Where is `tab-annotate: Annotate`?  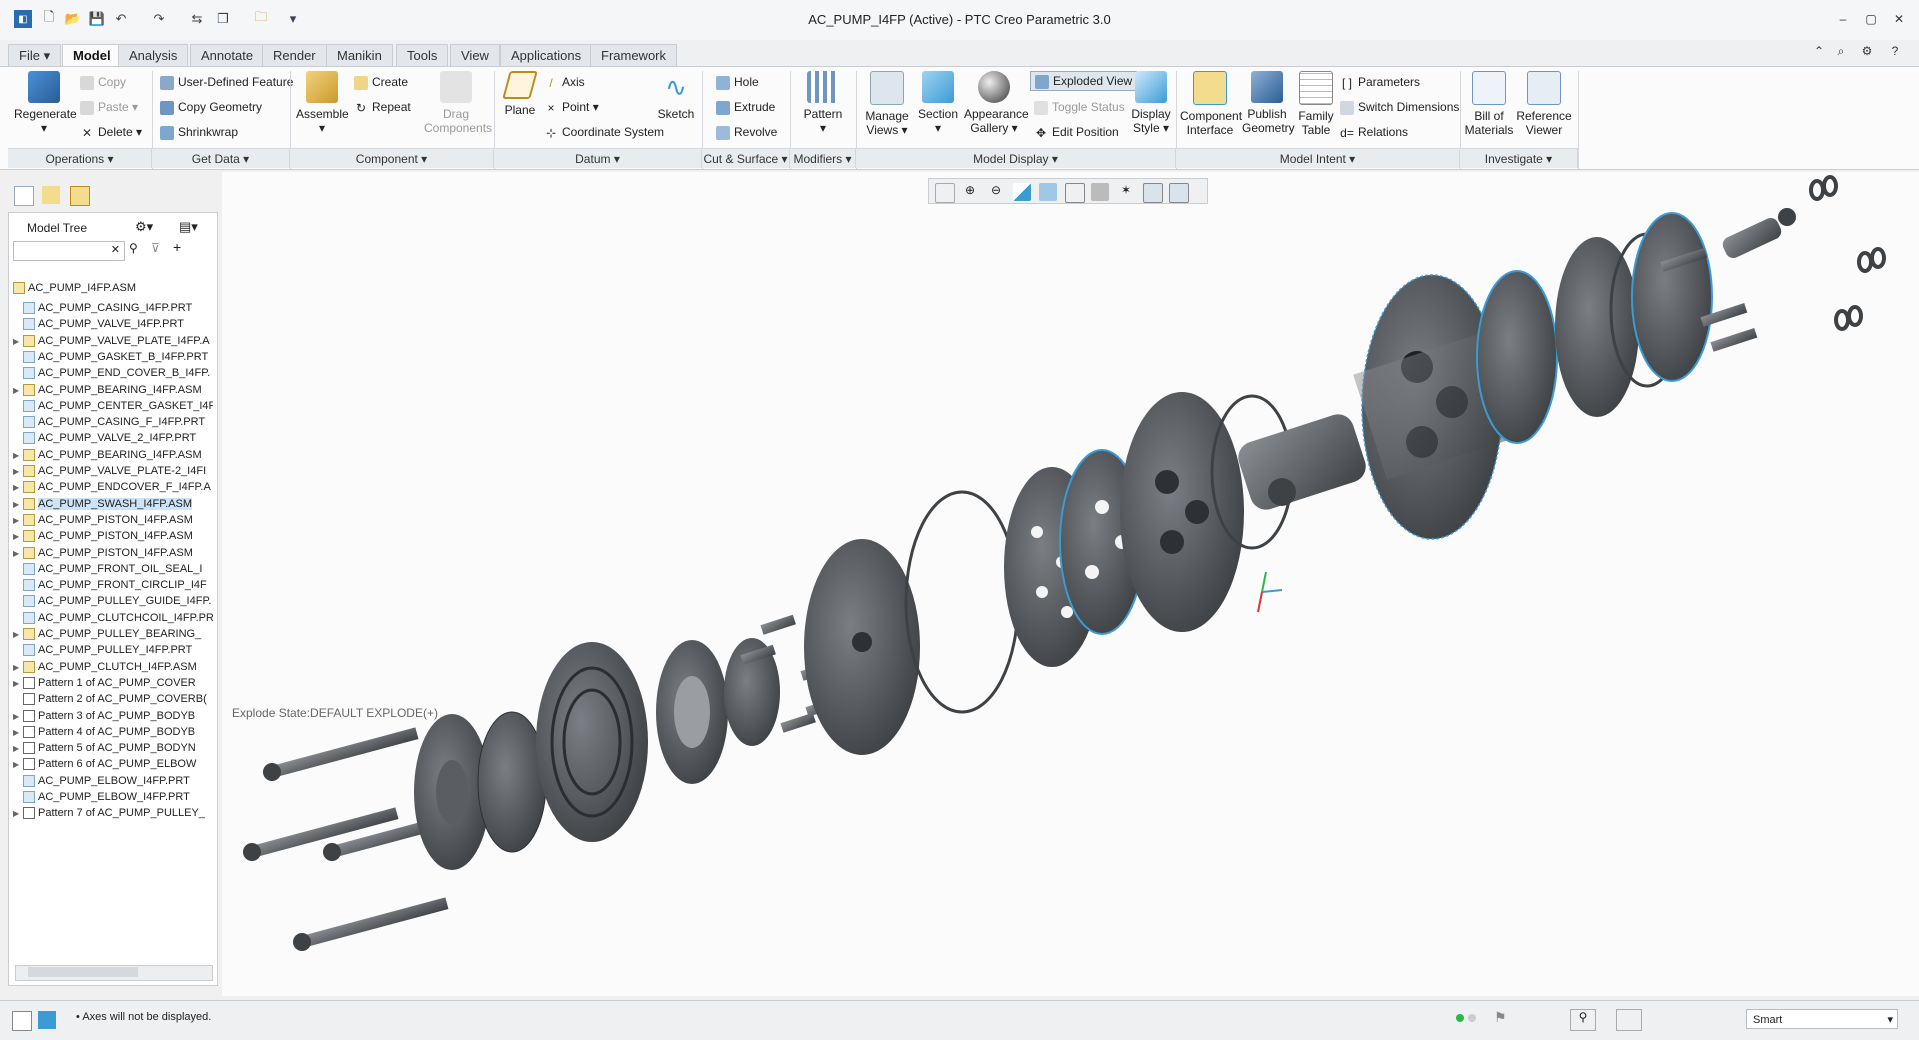 tab-annotate: Annotate is located at coordinates (227, 55).